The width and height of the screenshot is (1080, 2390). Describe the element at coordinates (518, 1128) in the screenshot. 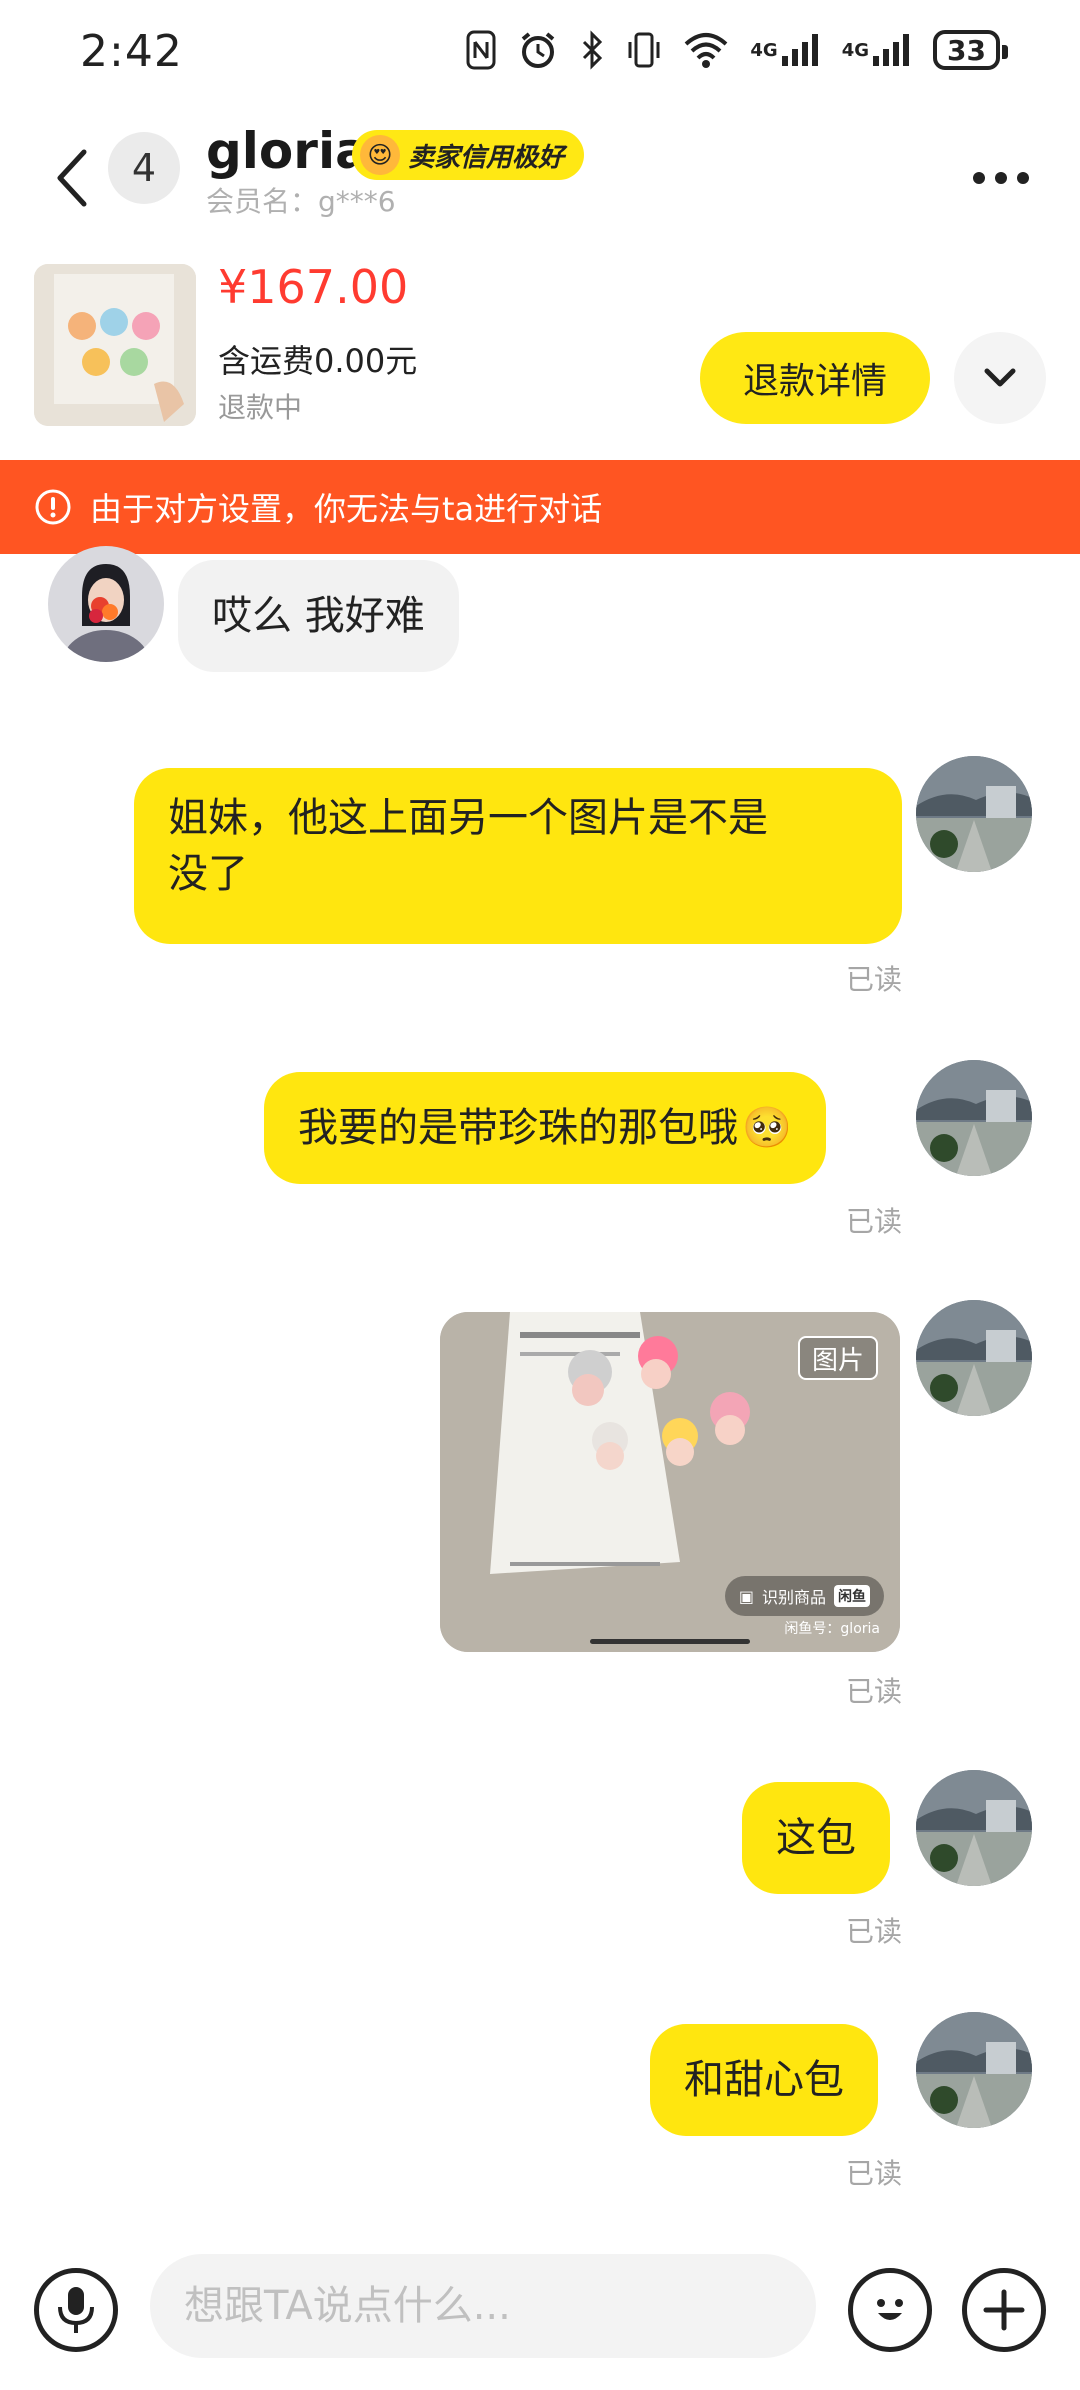

I see `message-text: 我要的是带珍珠的那包哦` at that location.